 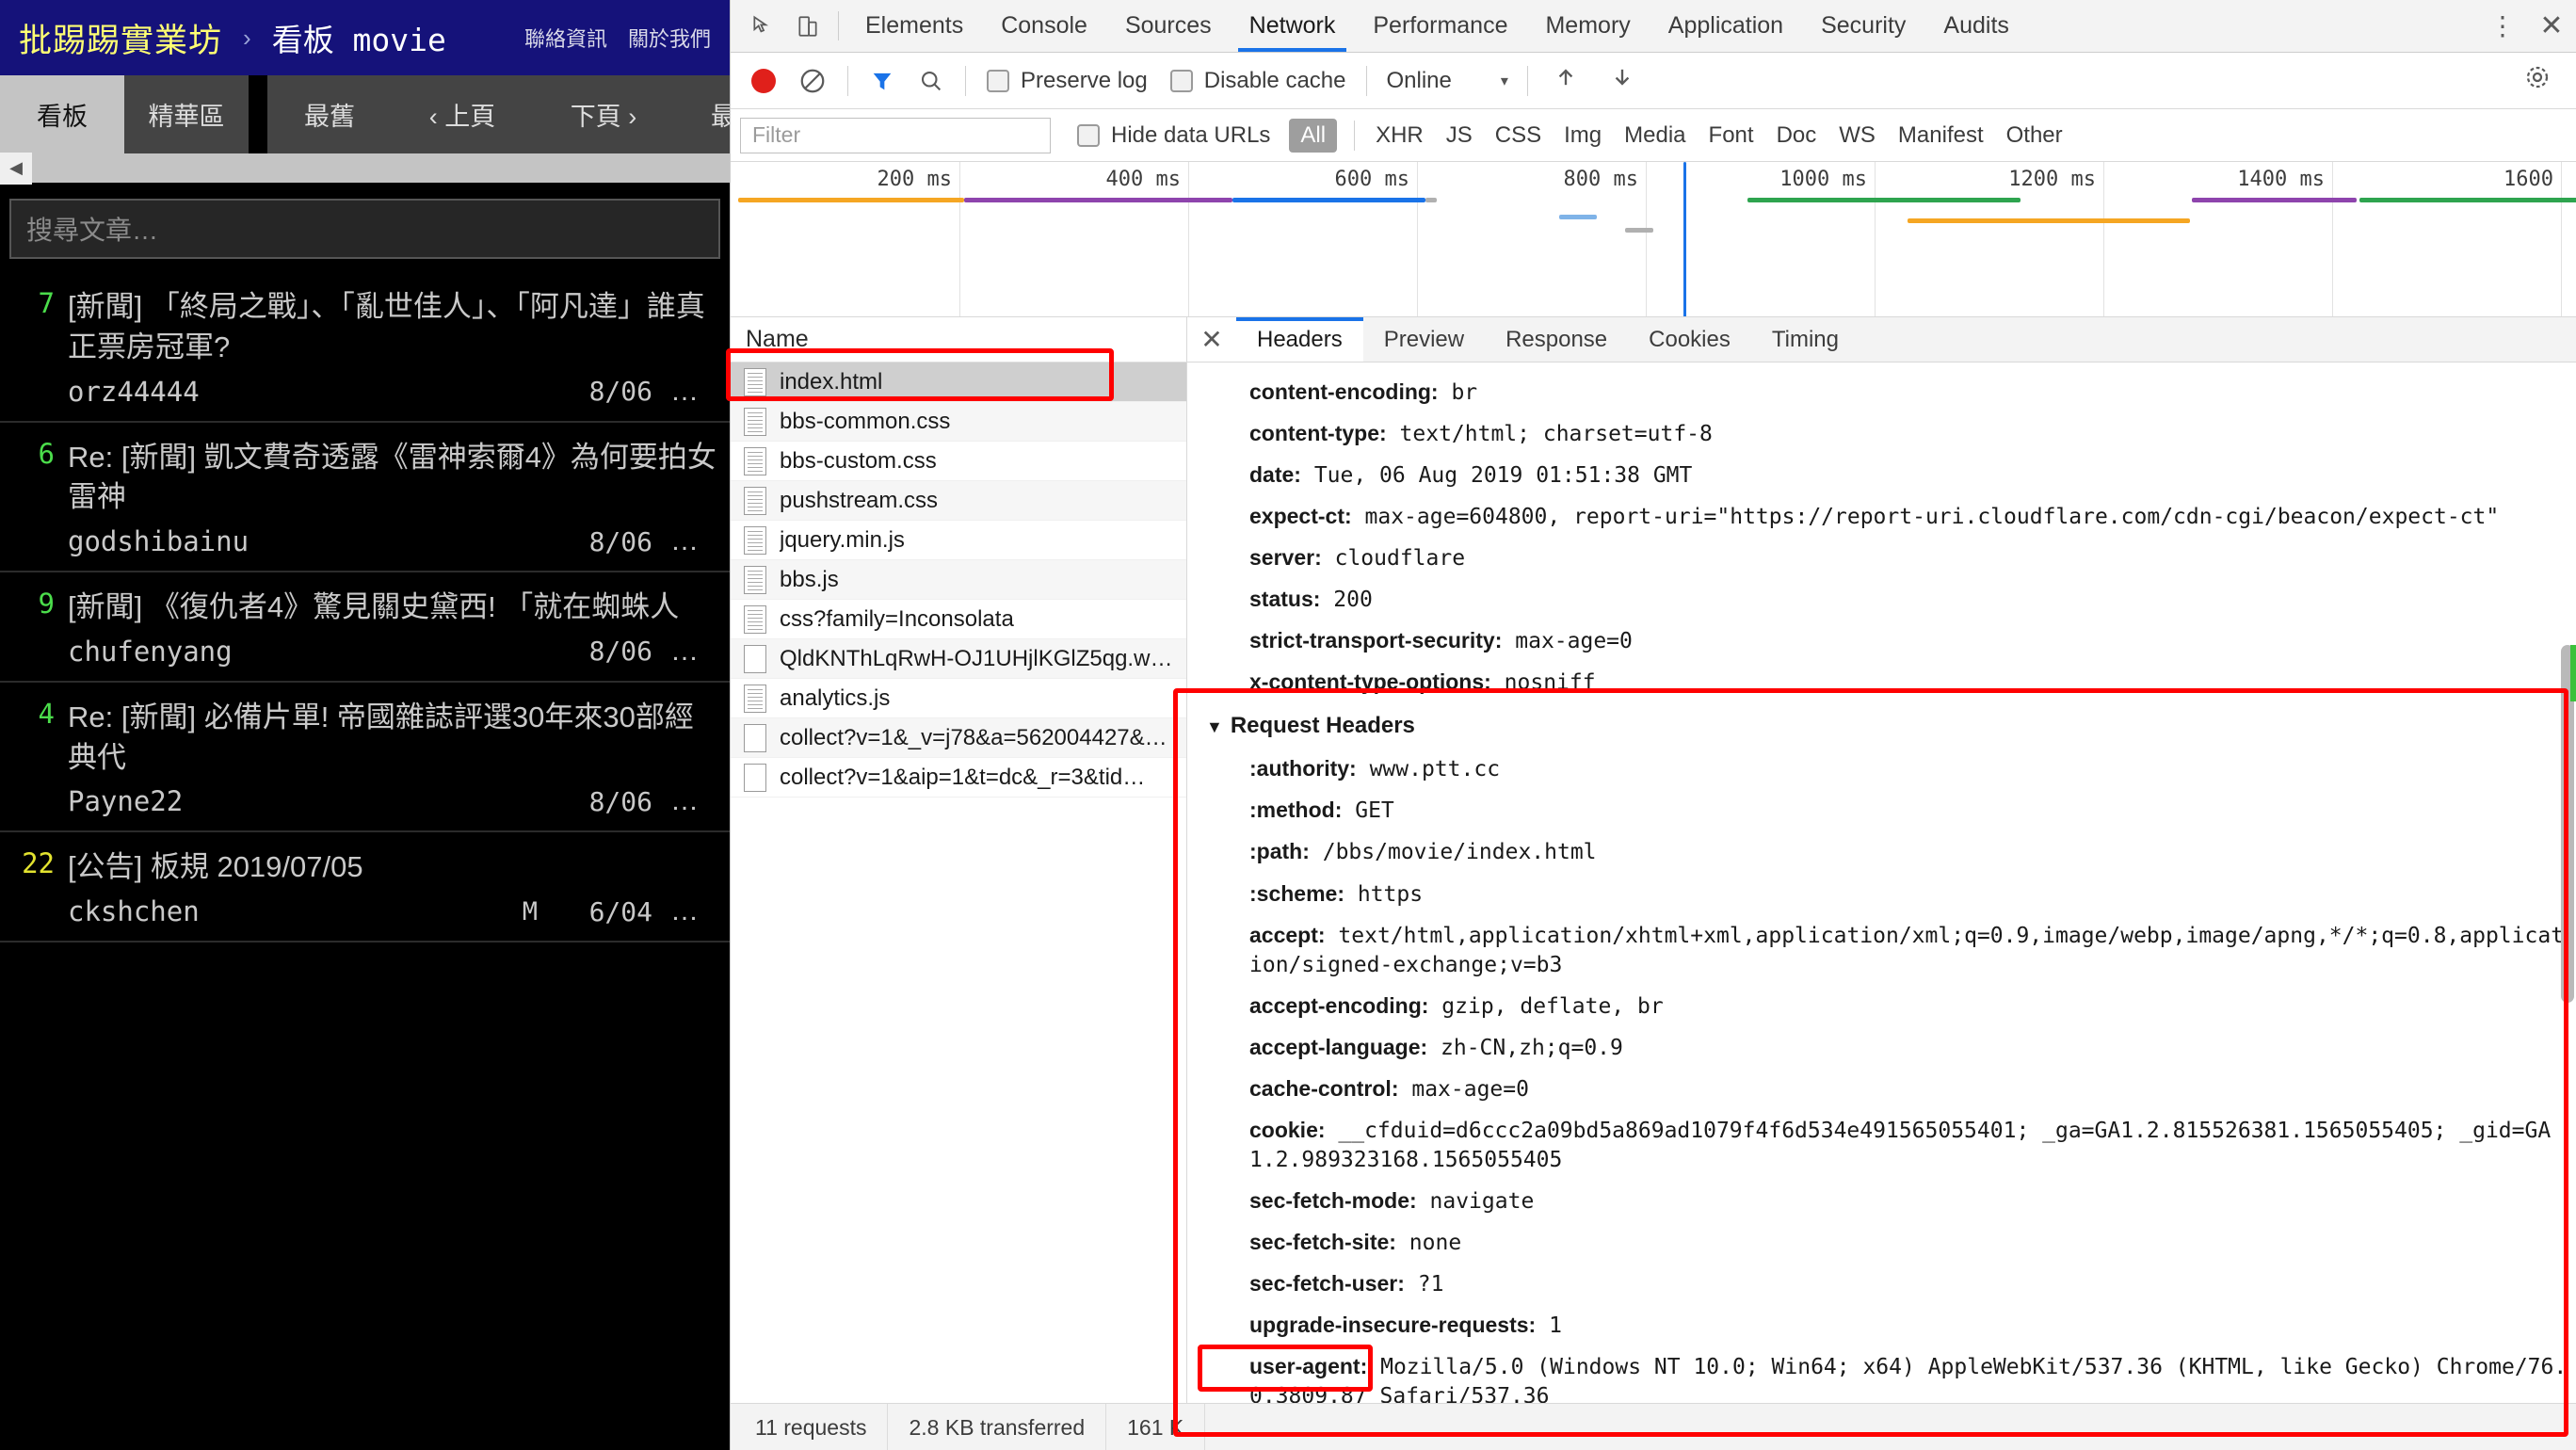 What do you see at coordinates (914, 26) in the screenshot?
I see `tab-elements: Elements` at bounding box center [914, 26].